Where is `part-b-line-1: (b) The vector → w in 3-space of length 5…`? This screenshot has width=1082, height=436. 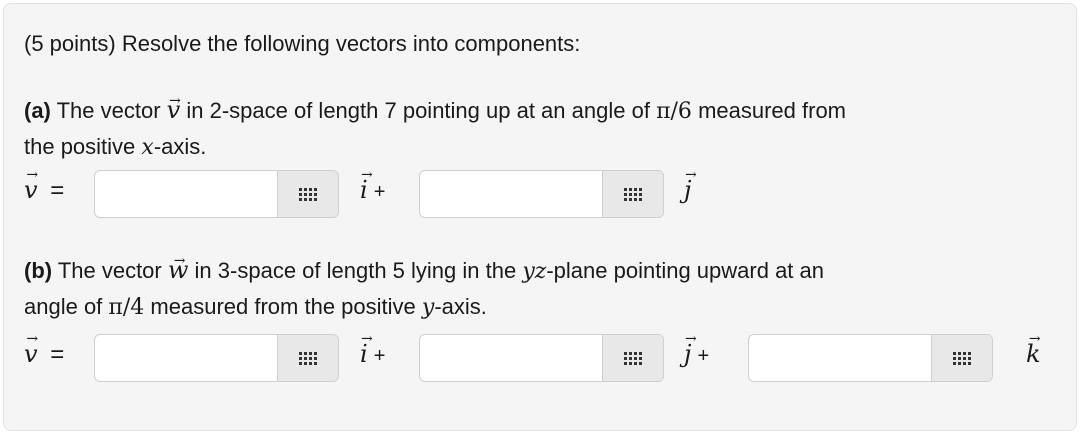 part-b-line-1: (b) The vector → w in 3-space of length 5… is located at coordinates (424, 268).